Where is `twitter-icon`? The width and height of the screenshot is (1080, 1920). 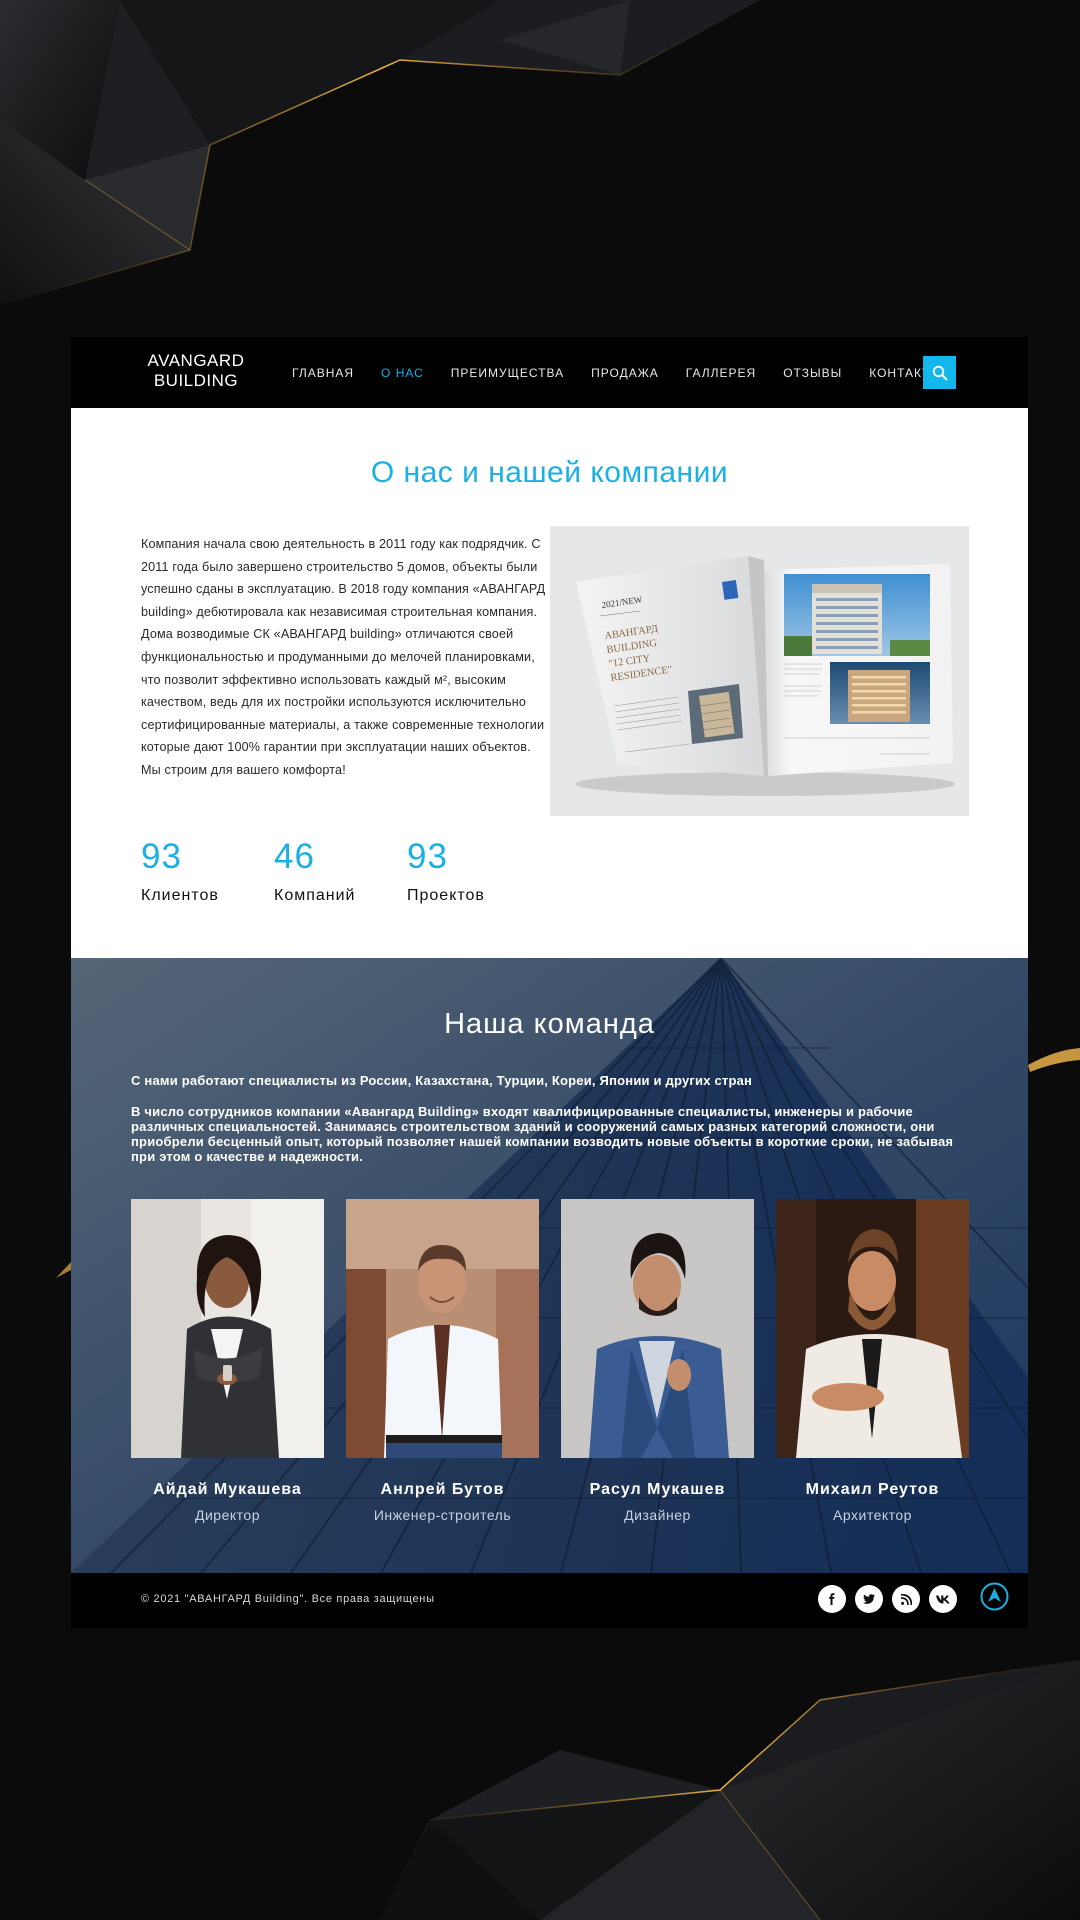 twitter-icon is located at coordinates (869, 1598).